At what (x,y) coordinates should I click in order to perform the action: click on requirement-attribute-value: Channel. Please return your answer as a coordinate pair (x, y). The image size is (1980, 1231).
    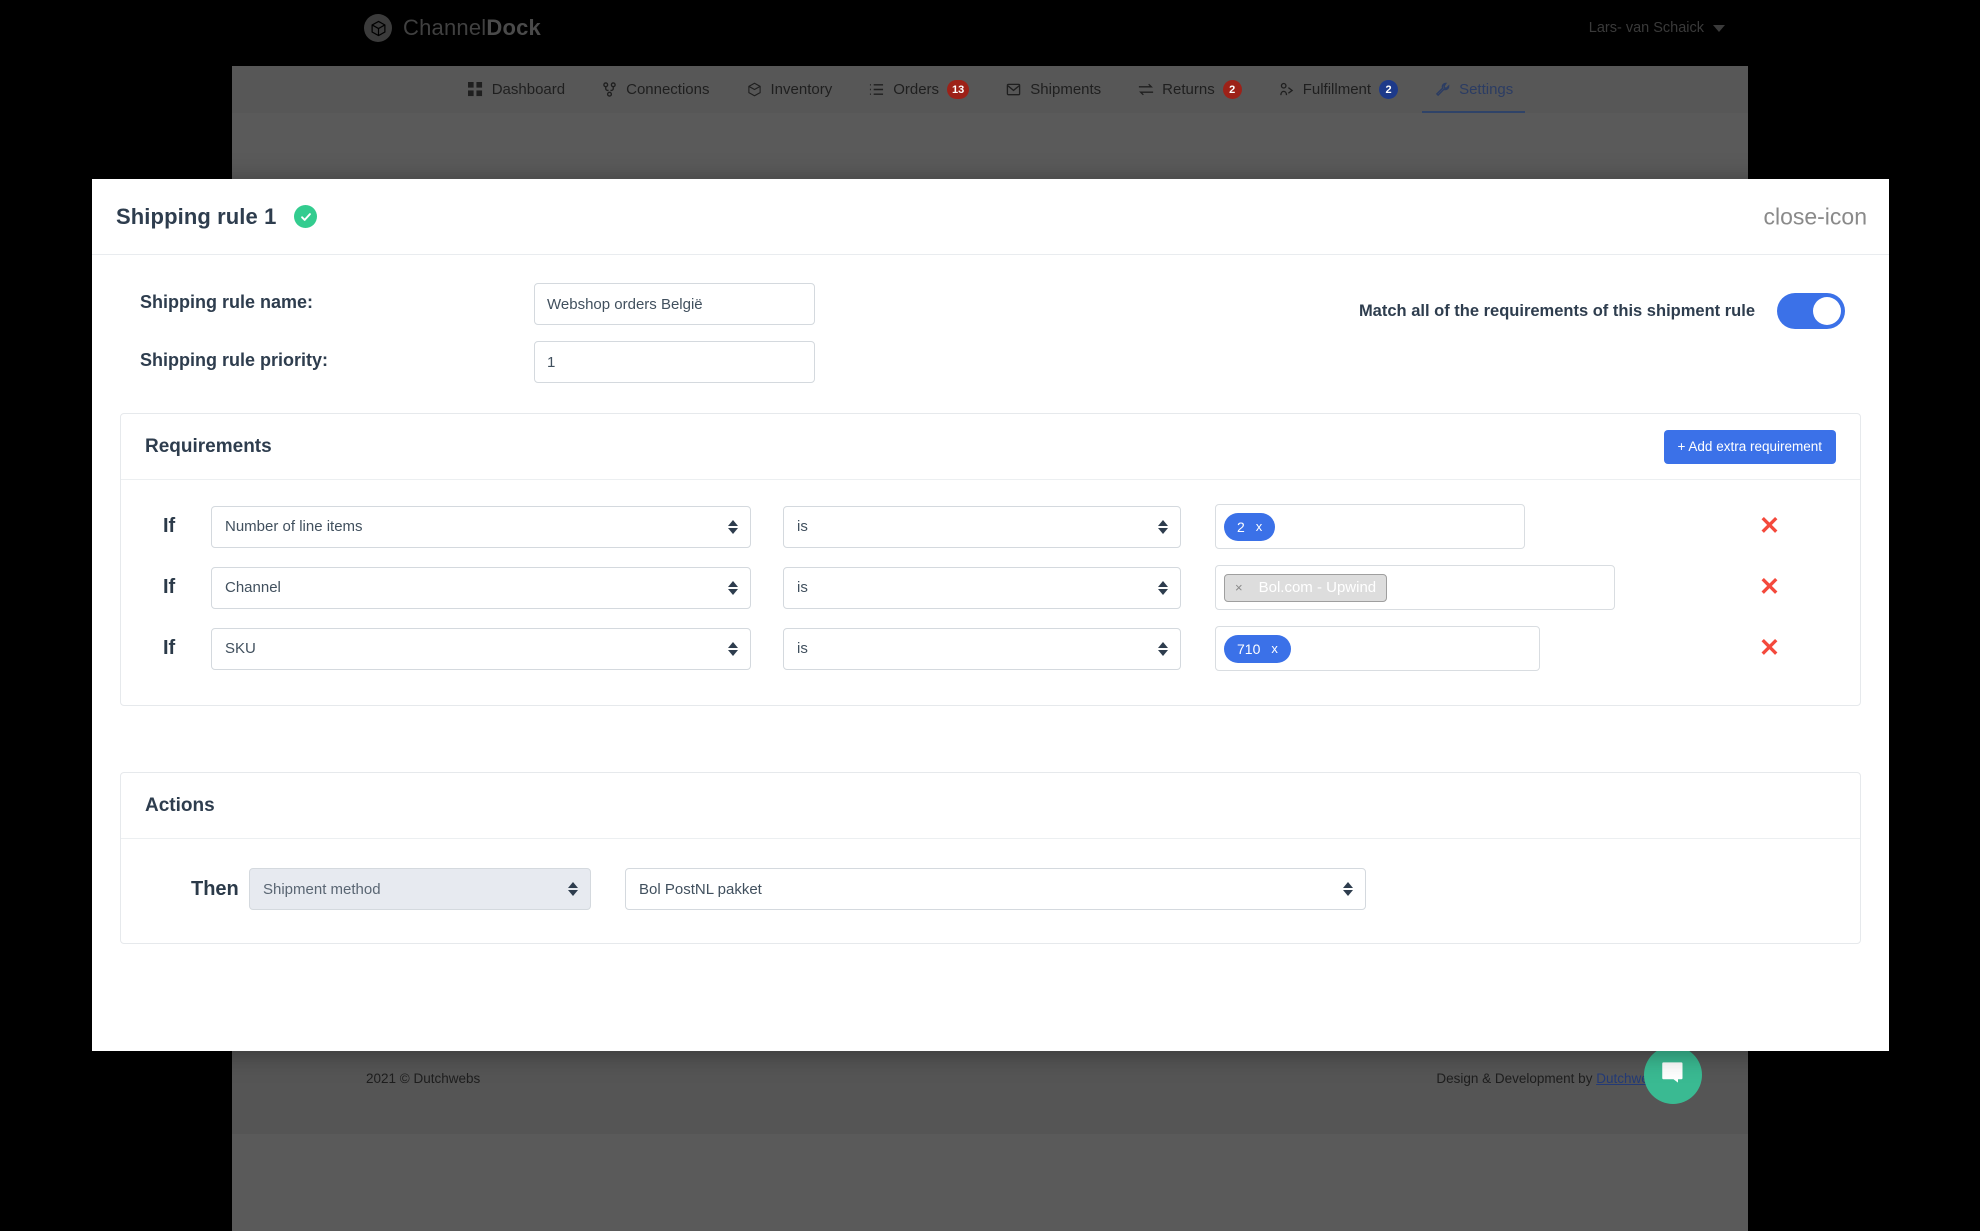
    Looking at the image, I should click on (253, 587).